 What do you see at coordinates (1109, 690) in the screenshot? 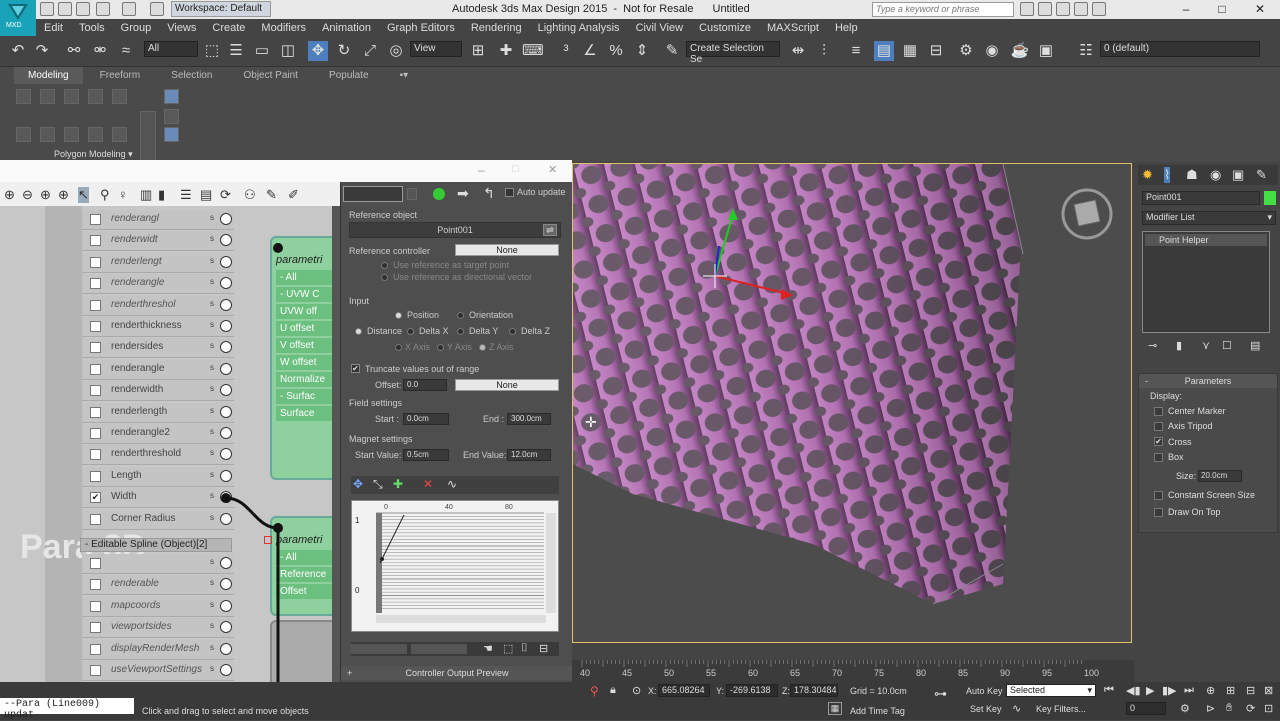
I see `goto-start-icon: ⏮` at bounding box center [1109, 690].